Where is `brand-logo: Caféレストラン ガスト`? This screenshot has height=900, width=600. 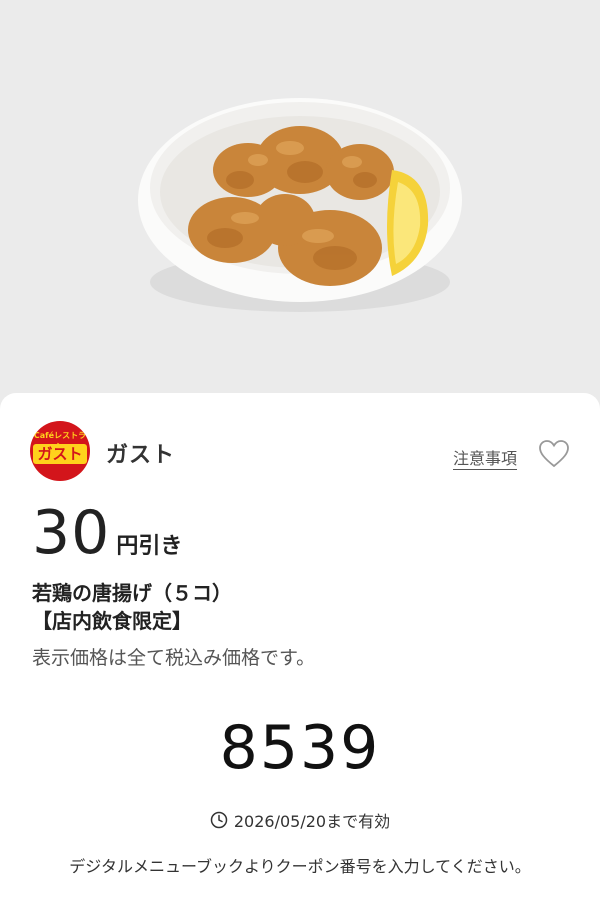
brand-logo: Caféレストラン ガスト is located at coordinates (60, 451).